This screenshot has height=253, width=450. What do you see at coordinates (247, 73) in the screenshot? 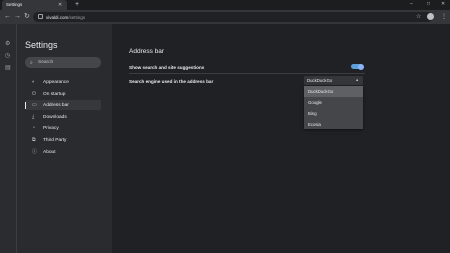
I see `divider` at bounding box center [247, 73].